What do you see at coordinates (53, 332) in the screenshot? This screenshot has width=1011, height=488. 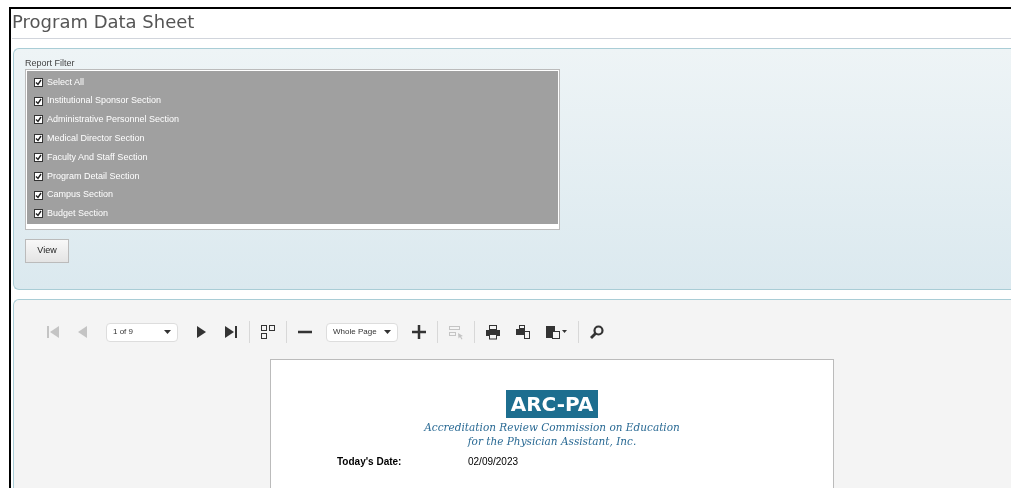 I see `first-page-icon` at bounding box center [53, 332].